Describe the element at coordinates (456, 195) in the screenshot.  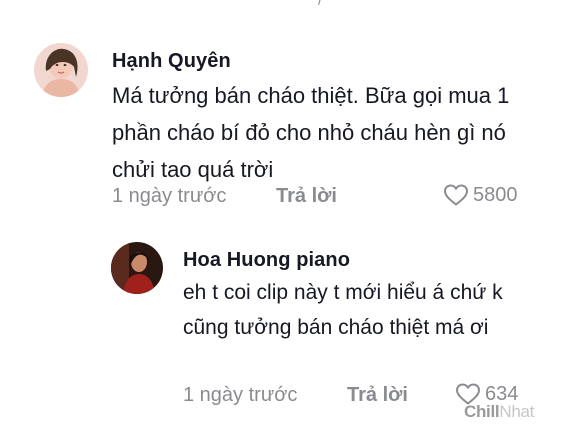
I see `heart-outline-icon` at that location.